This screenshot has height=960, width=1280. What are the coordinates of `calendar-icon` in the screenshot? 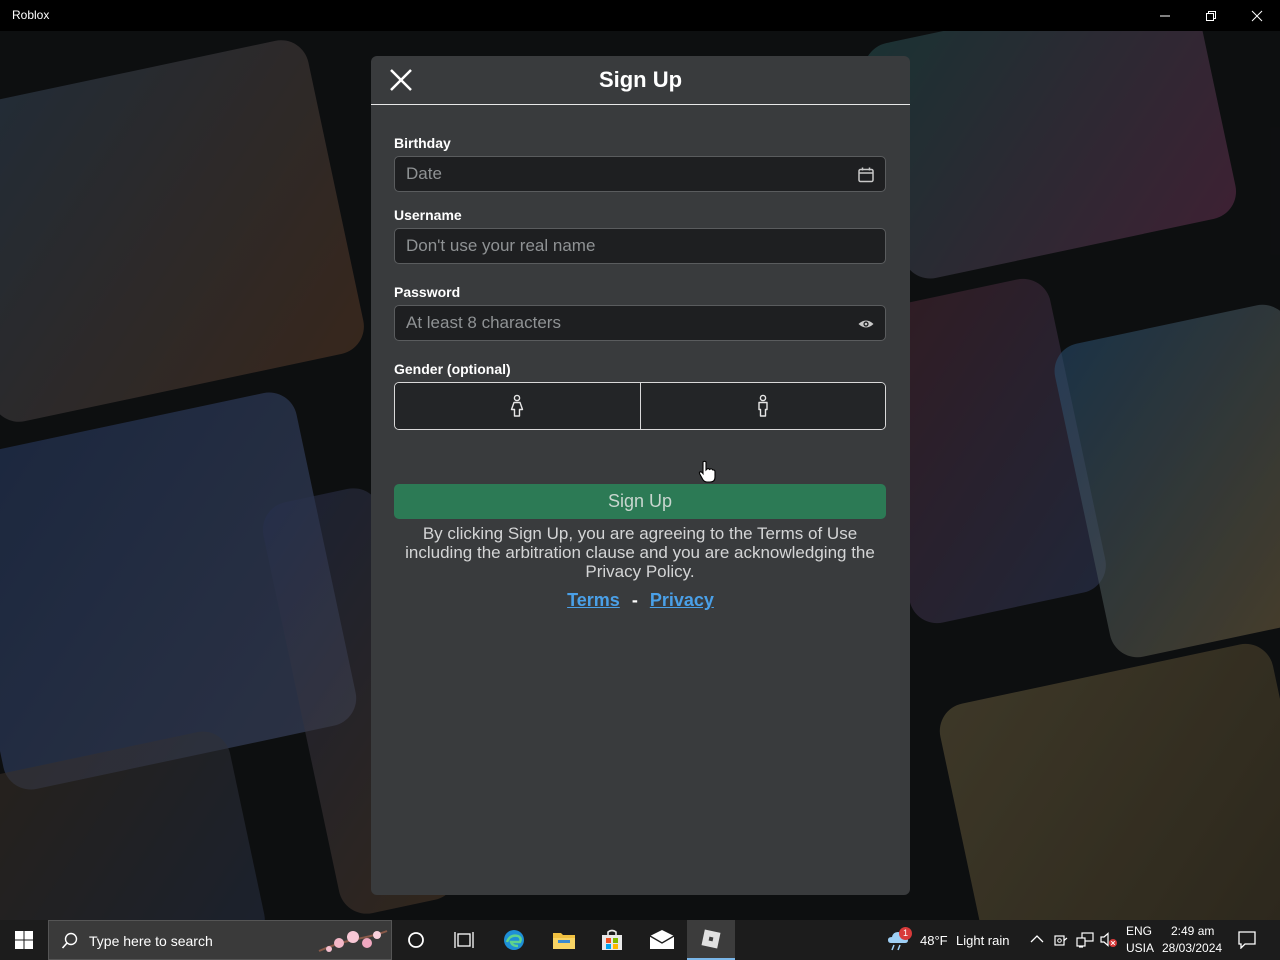 It's located at (866, 175).